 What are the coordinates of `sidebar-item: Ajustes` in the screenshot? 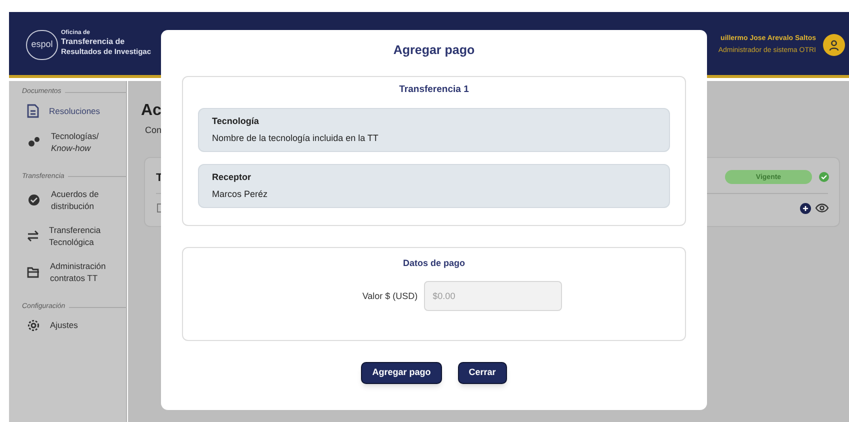 It's located at (67, 325).